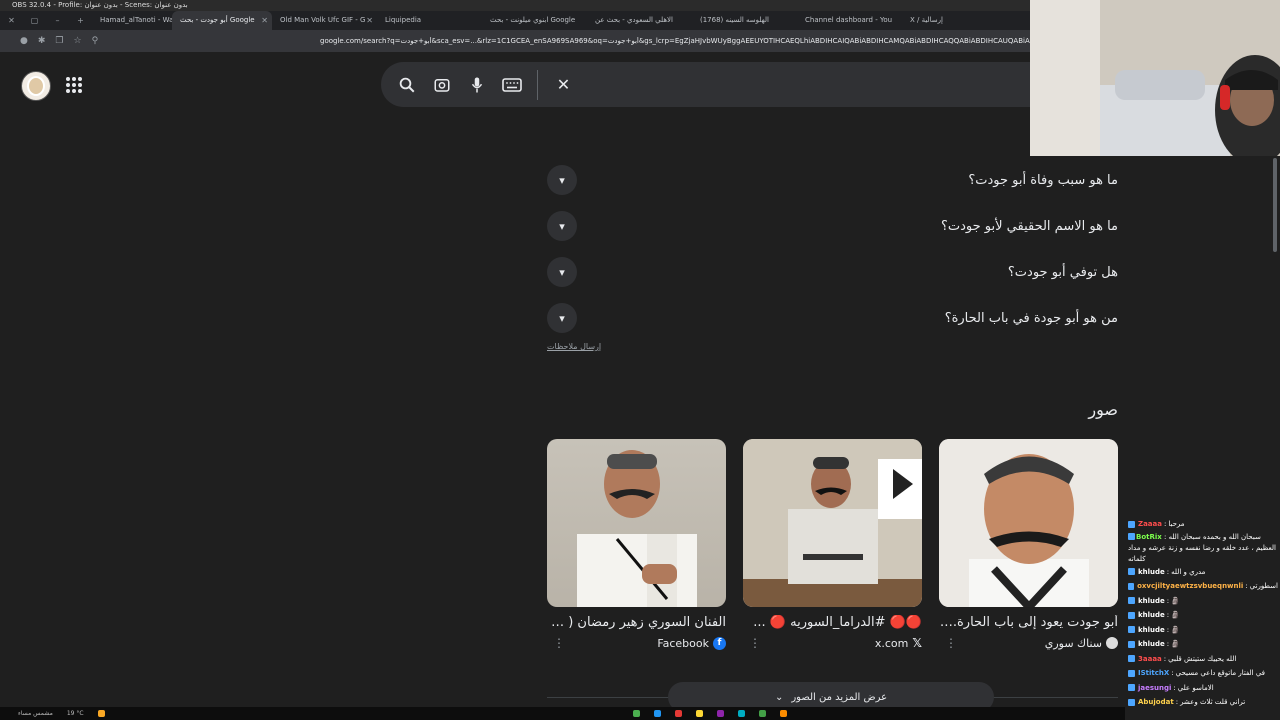  Describe the element at coordinates (217, 20) in the screenshot. I see `tab-label: أبو جودت - بحث Google` at that location.